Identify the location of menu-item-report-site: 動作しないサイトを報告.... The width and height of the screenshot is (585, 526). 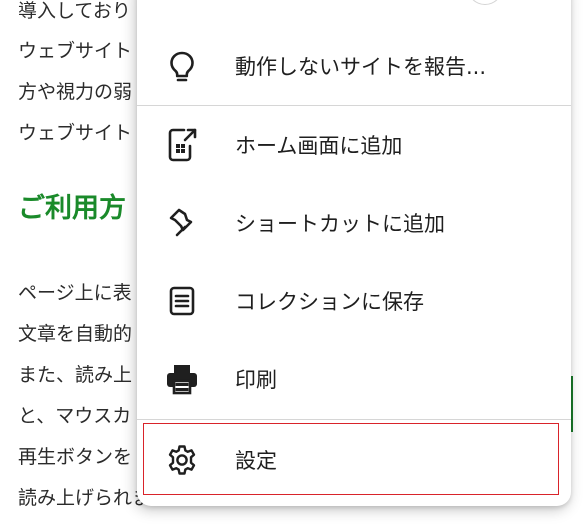
(354, 66).